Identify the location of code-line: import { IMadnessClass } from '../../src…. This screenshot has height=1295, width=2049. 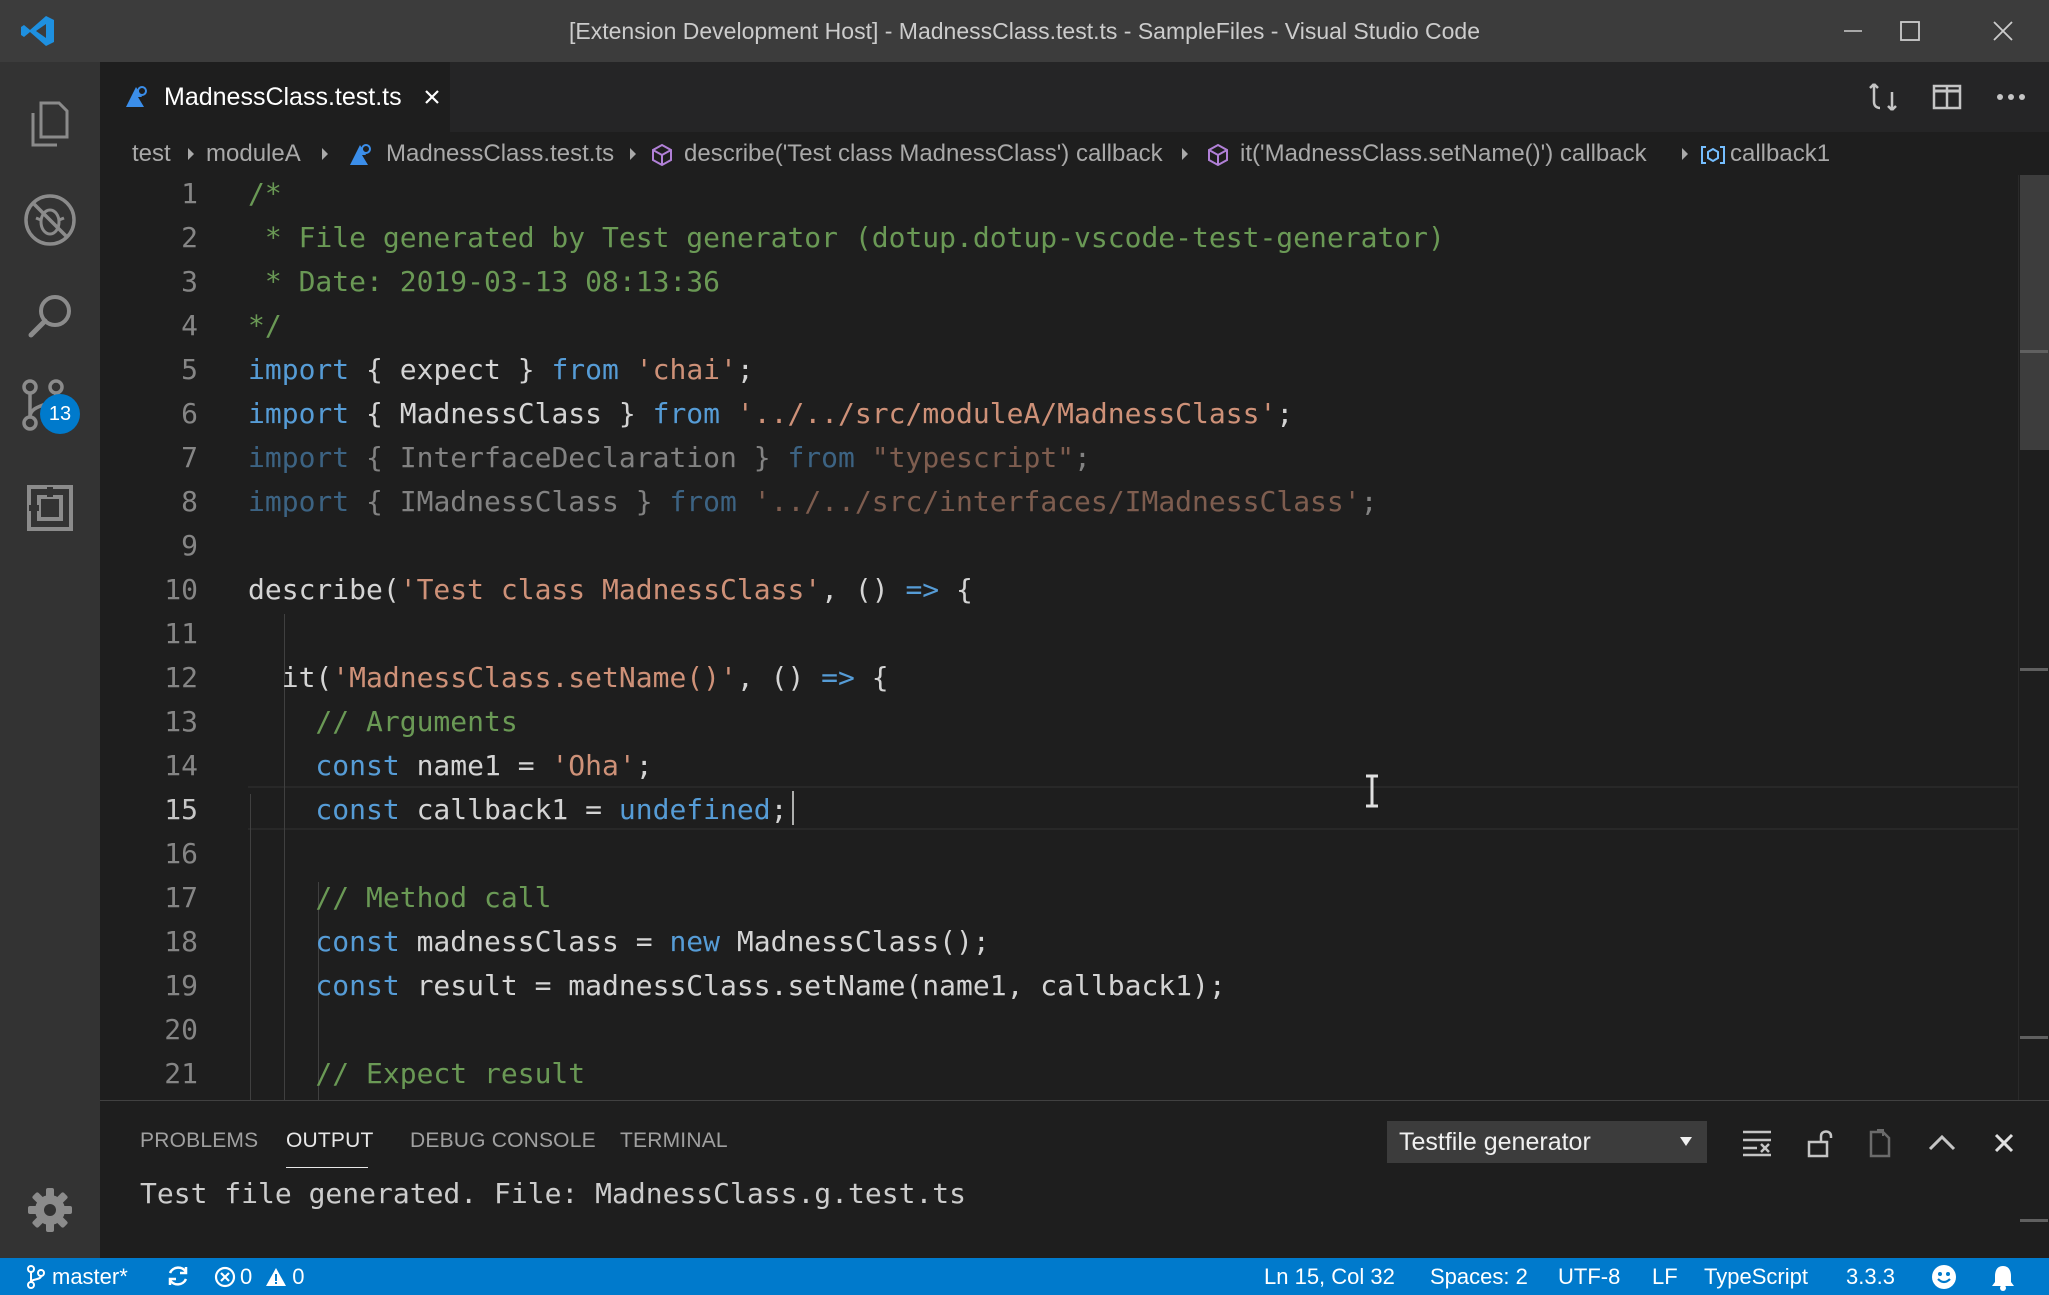
(812, 502).